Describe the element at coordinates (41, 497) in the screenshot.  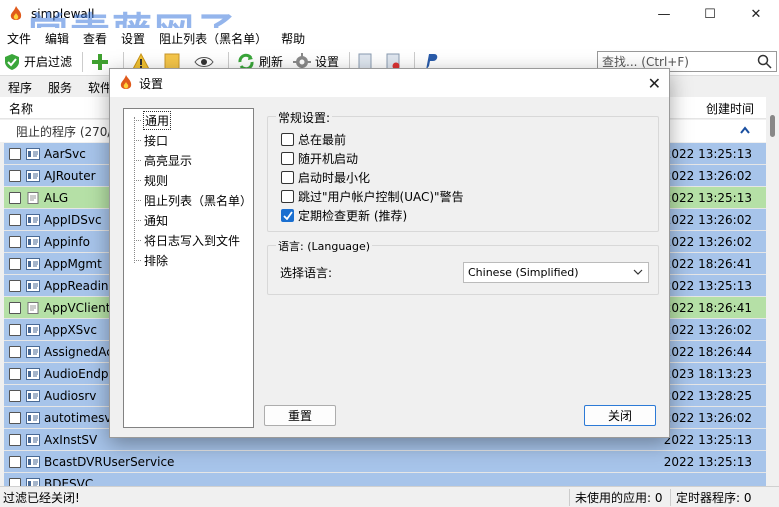
I see `filter-status: 过滤已经关闭!` at that location.